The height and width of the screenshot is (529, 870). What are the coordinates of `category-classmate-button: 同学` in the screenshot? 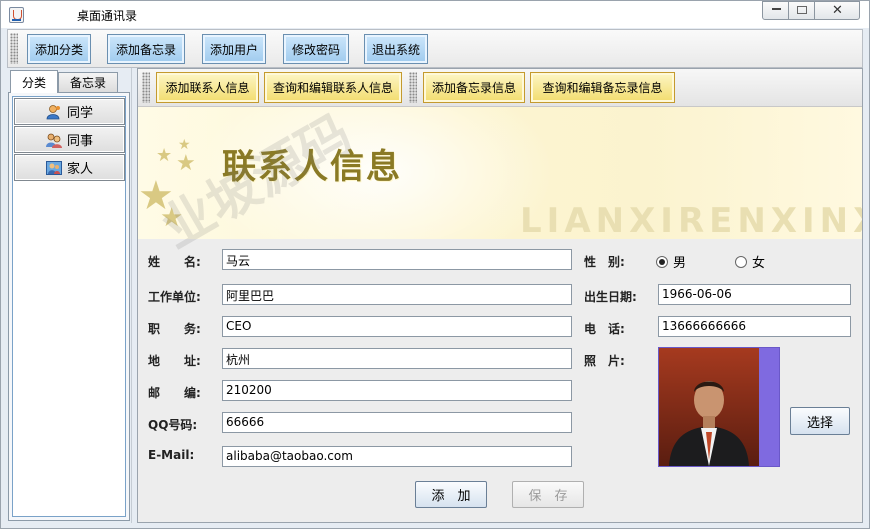 It's located at (69, 111).